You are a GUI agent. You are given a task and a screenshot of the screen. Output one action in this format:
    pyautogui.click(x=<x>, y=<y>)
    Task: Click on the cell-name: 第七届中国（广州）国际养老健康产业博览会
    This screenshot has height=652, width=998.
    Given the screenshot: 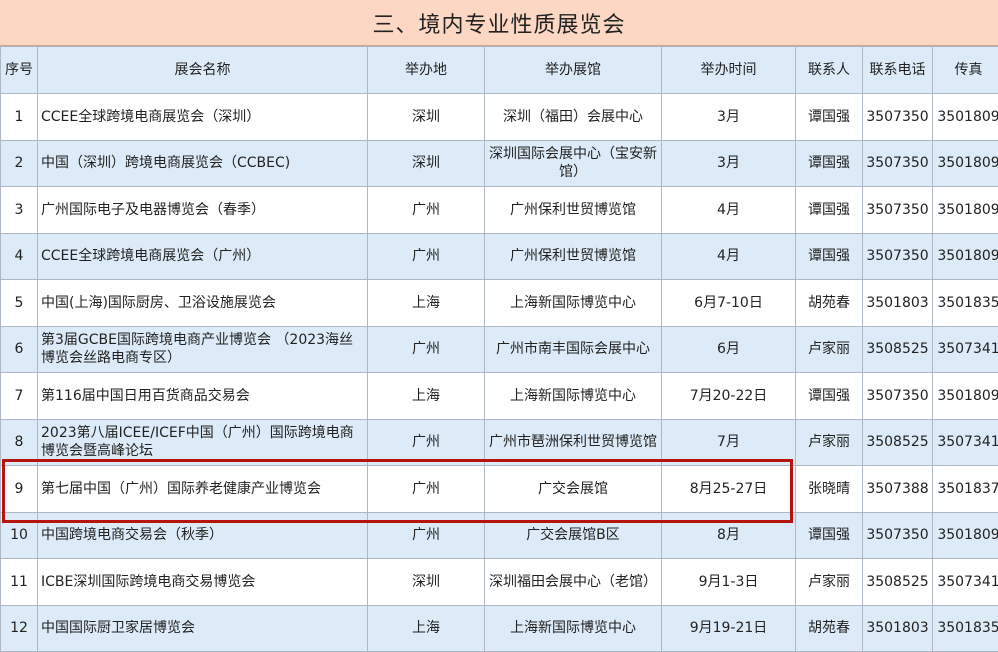 What is the action you would take?
    pyautogui.click(x=203, y=489)
    